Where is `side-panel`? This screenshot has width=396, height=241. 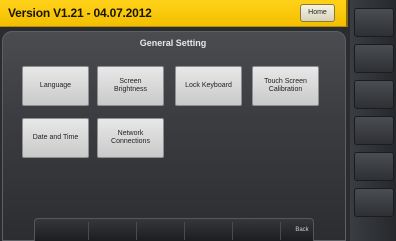 side-panel is located at coordinates (373, 120).